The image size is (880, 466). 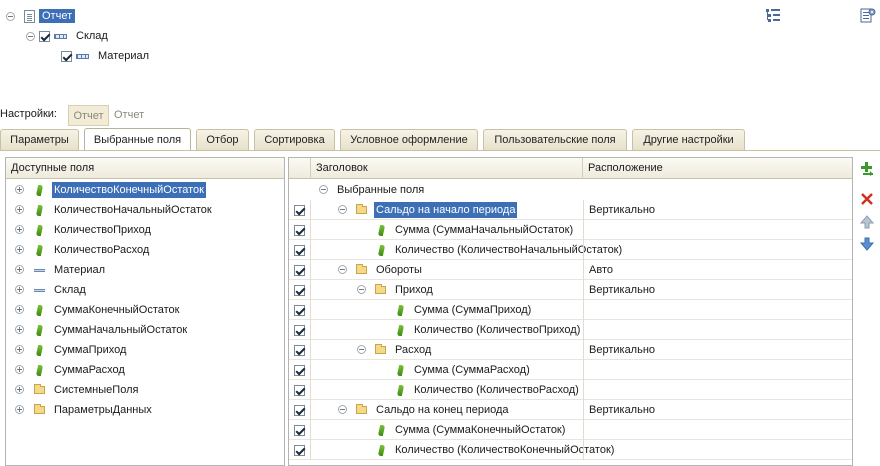 What do you see at coordinates (867, 169) in the screenshot?
I see `add-field-button` at bounding box center [867, 169].